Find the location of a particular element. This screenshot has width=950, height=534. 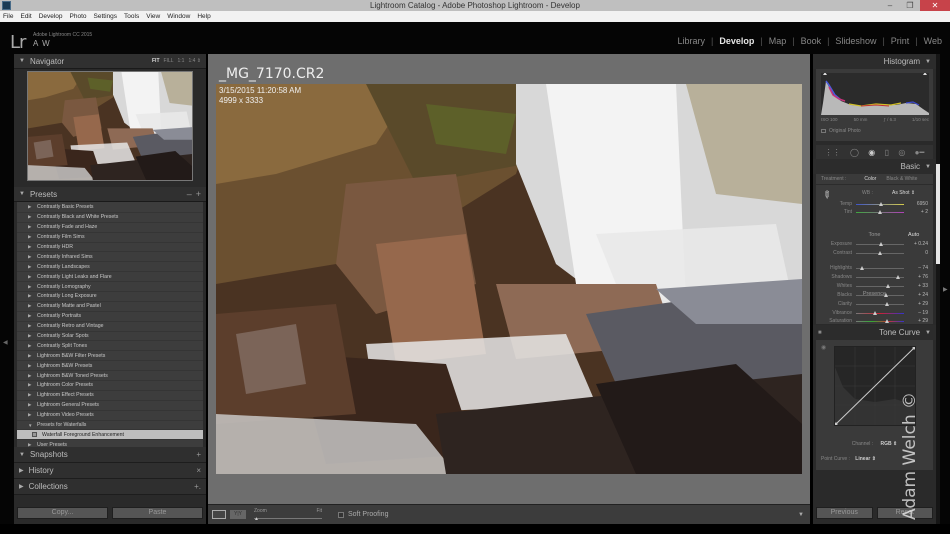

menu-settings: Settings is located at coordinates (106, 16).